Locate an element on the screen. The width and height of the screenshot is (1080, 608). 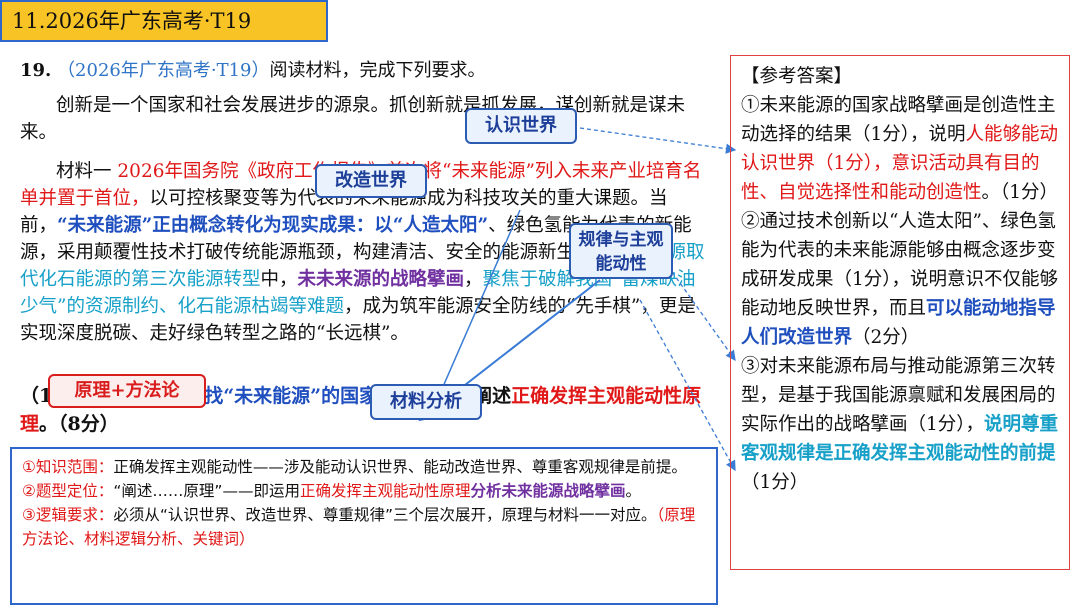
material-blue-text: “未来能源”正由概念转化为现实成果：以“人造太阳” is located at coordinates (273, 225).